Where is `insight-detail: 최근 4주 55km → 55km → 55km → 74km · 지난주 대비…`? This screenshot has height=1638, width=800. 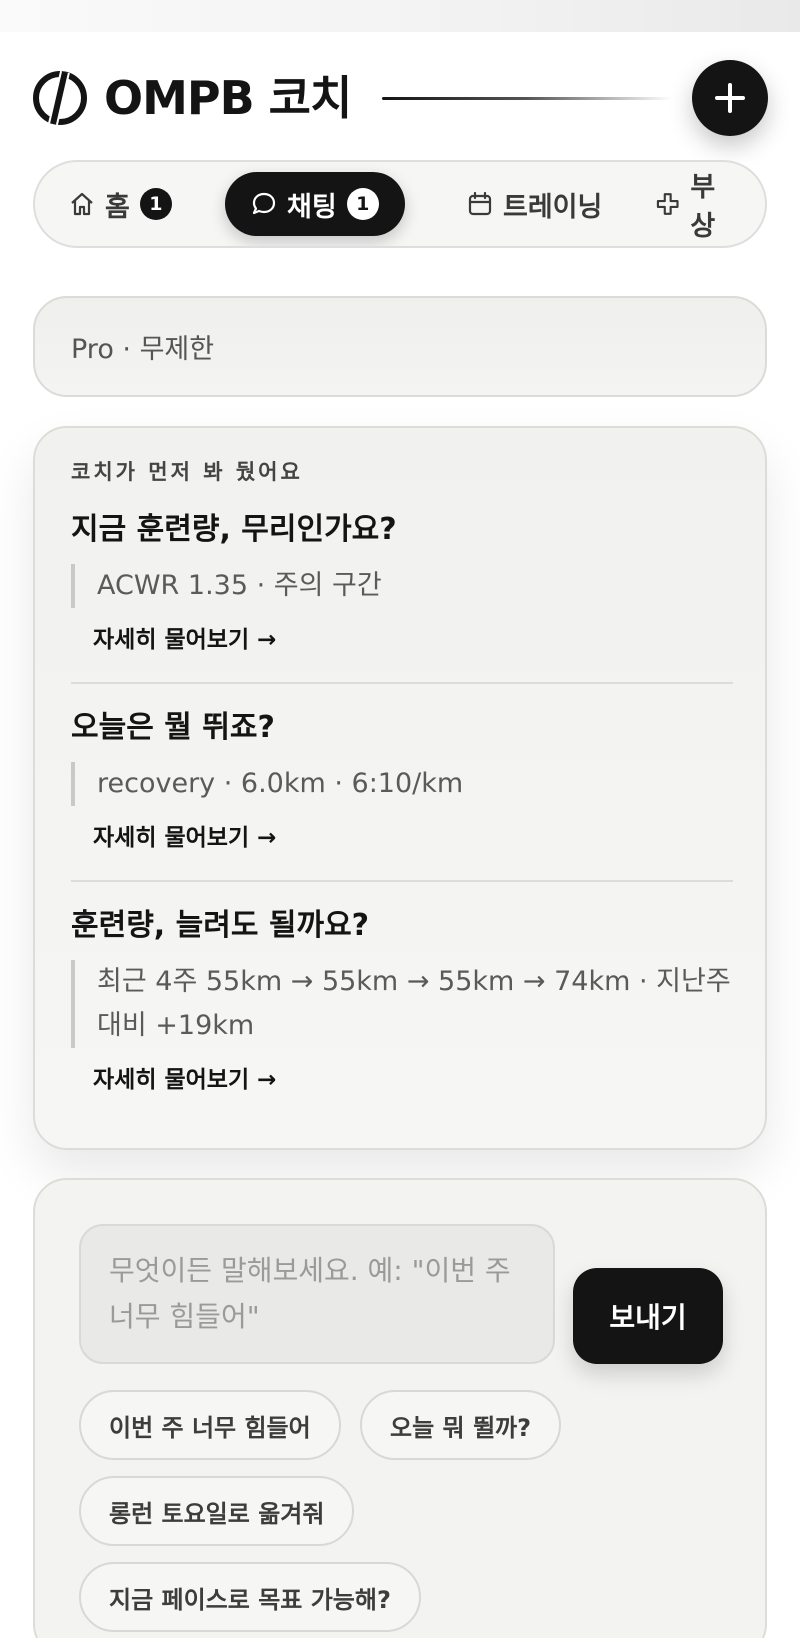
insight-detail: 최근 4주 55km → 55km → 55km → 74km · 지난주 대비… is located at coordinates (402, 1004).